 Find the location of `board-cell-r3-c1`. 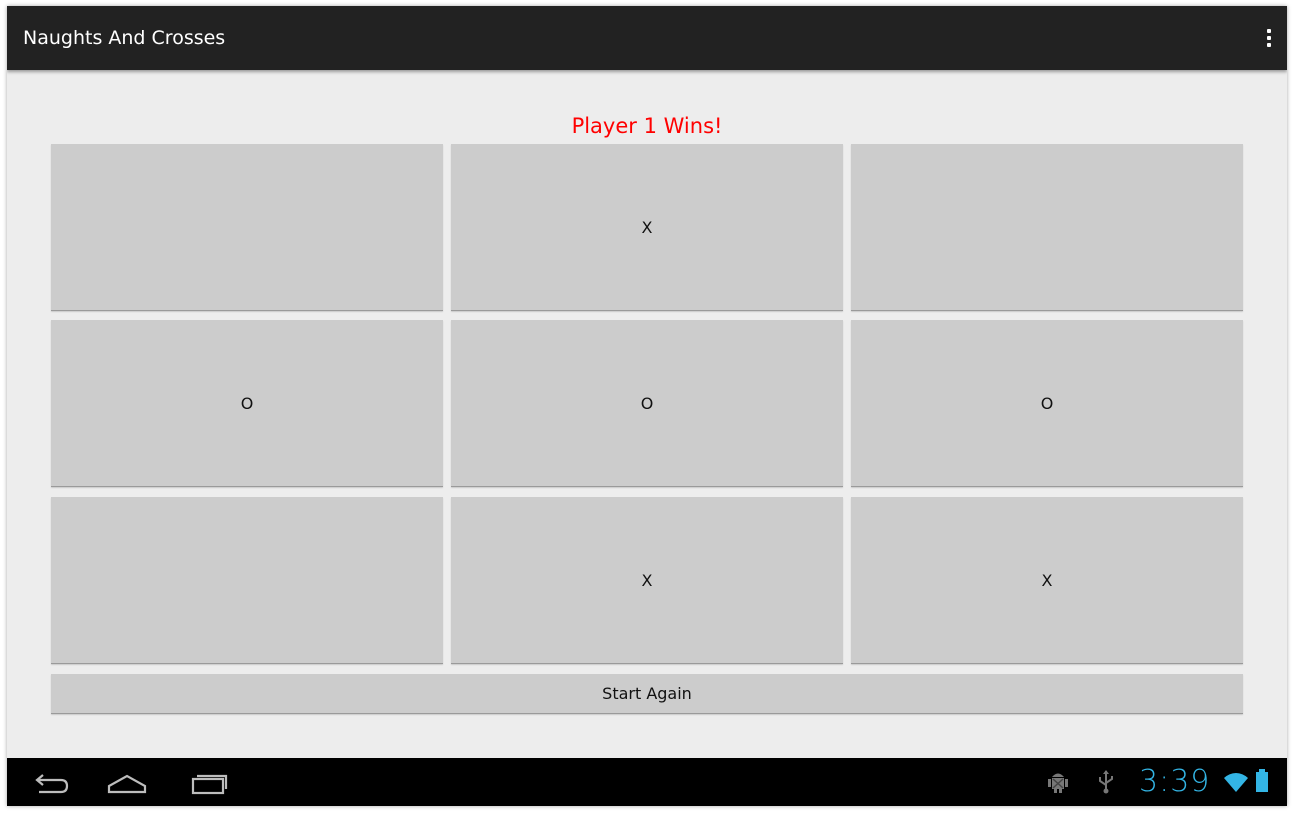

board-cell-r3-c1 is located at coordinates (247, 580).